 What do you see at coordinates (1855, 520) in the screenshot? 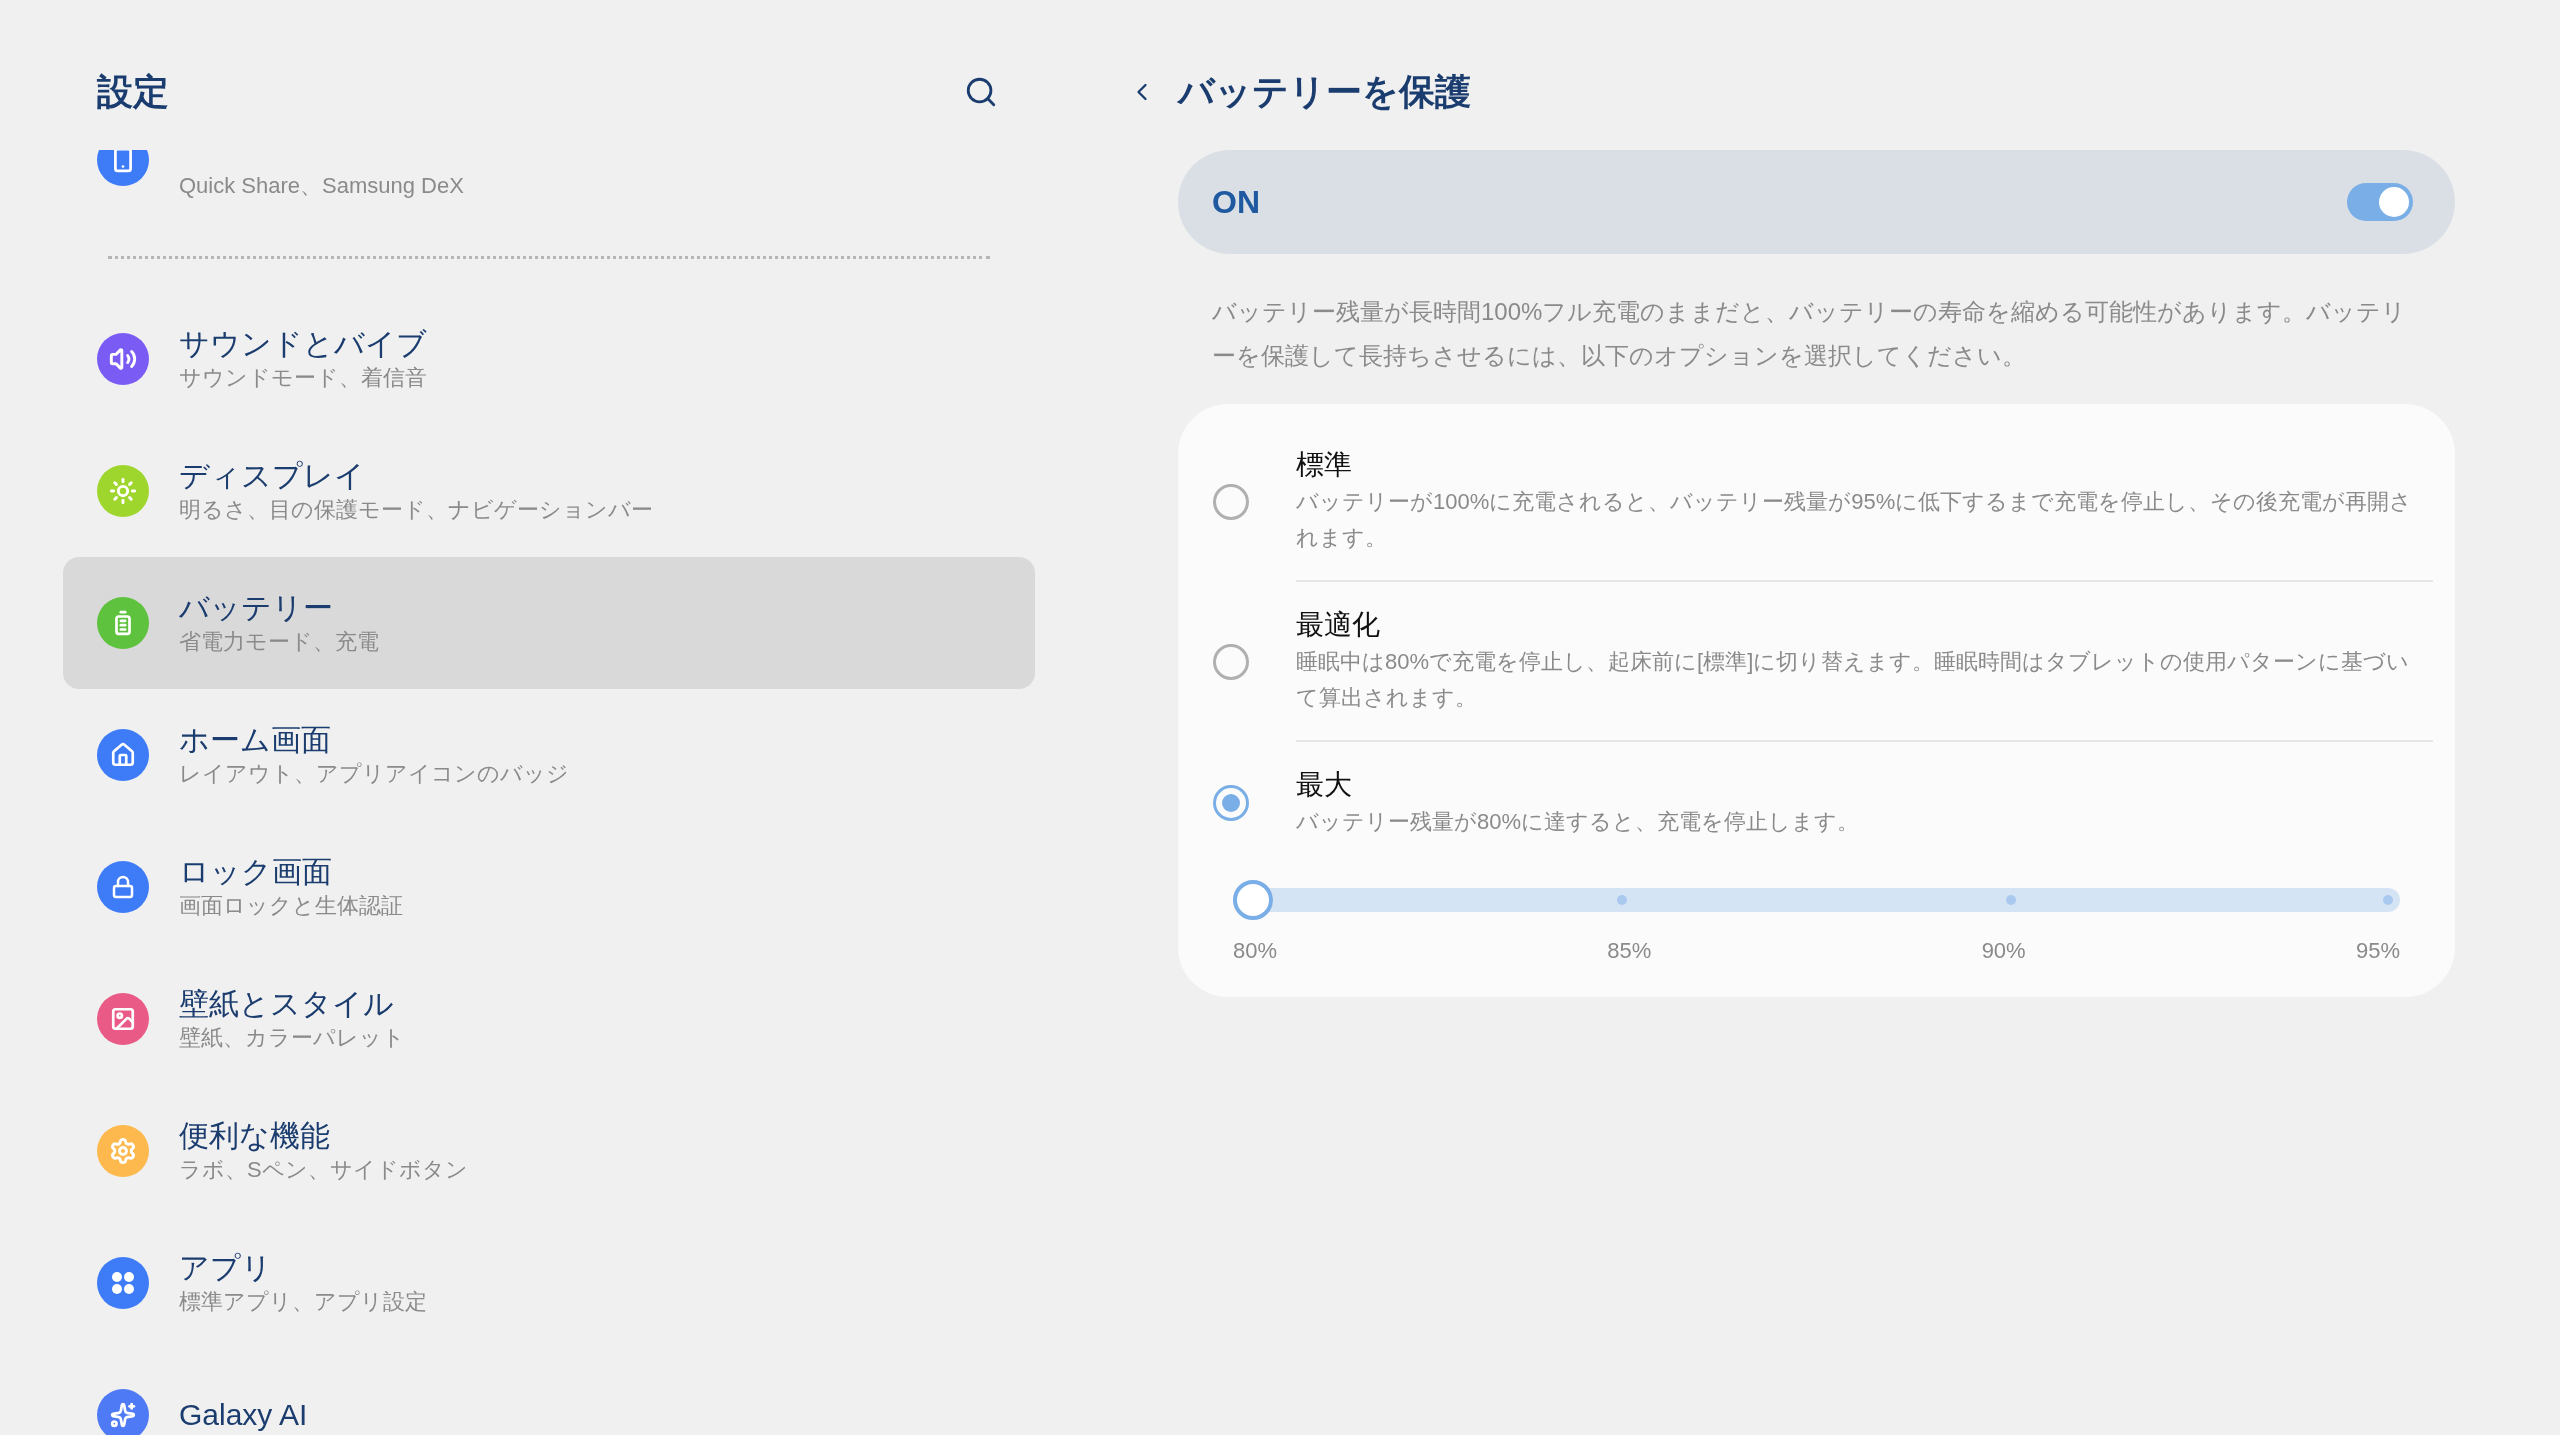
I see `option-description: バッテリーが100%に充電されると、バッテリー残量が95%に低下するまで充電を停止し、その後充電が再開されます。` at bounding box center [1855, 520].